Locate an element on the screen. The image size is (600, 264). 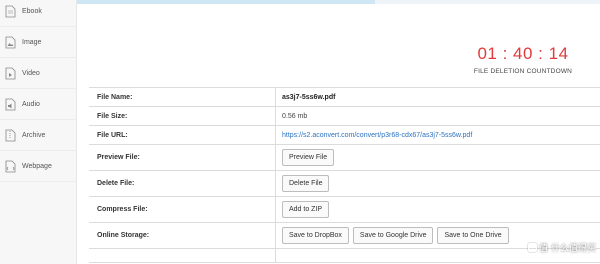
table-row-file-size: File Size: 0.56 mb is located at coordinates (344, 116).